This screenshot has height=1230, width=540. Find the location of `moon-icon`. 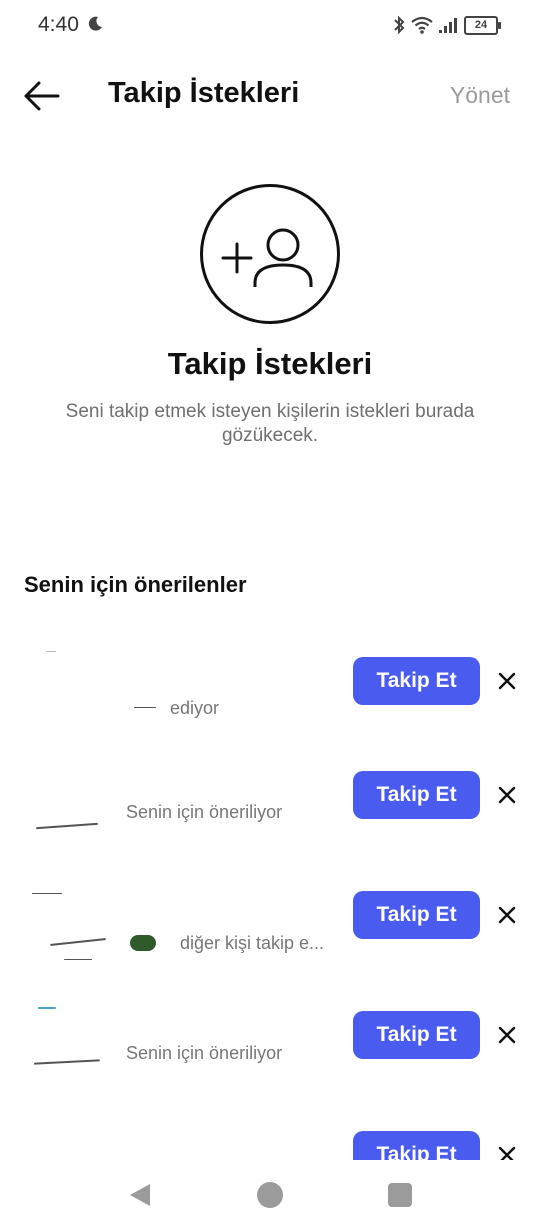

moon-icon is located at coordinates (95, 23).